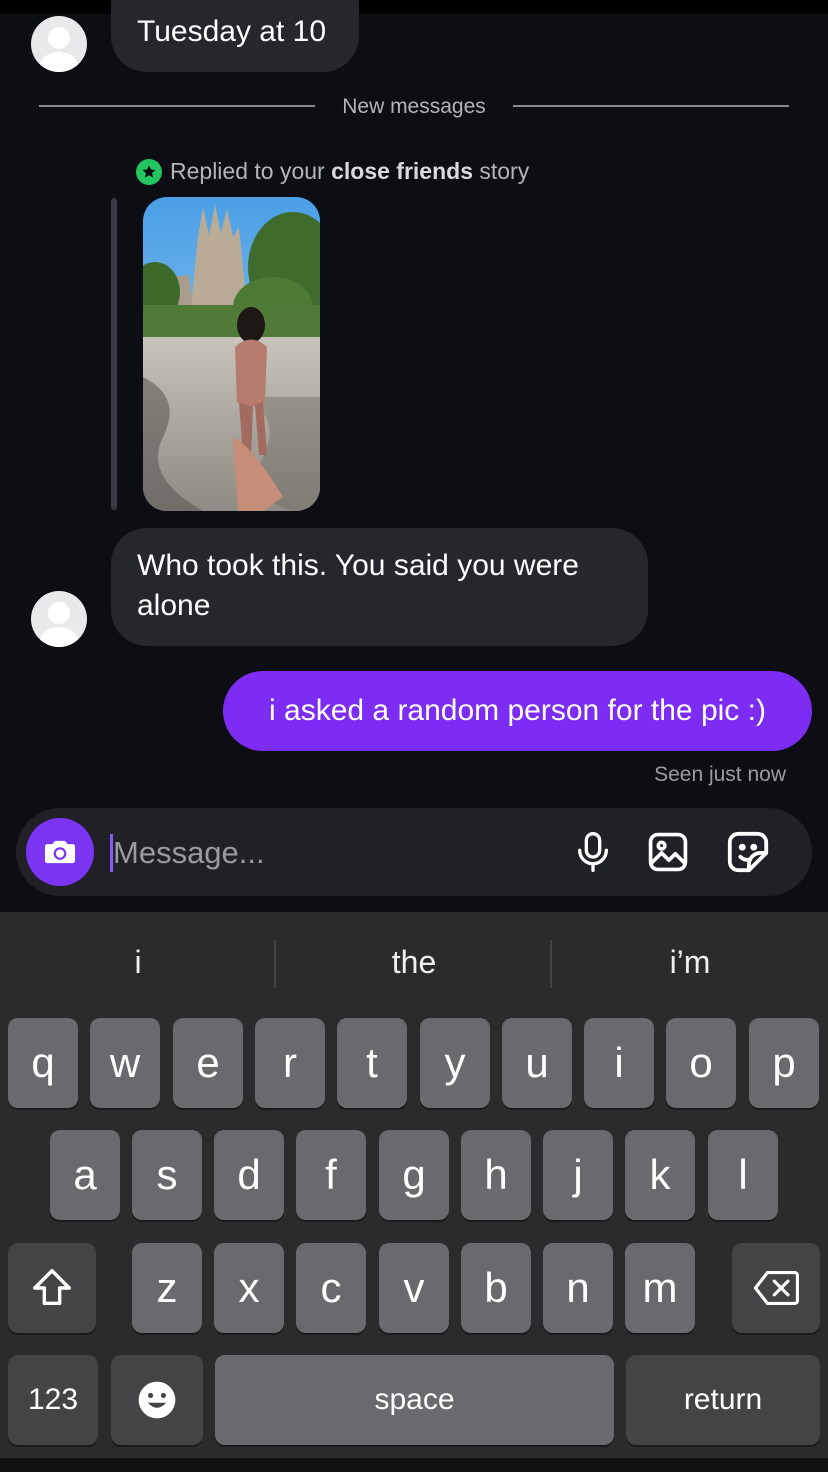  I want to click on story-thumbnail, so click(231, 354).